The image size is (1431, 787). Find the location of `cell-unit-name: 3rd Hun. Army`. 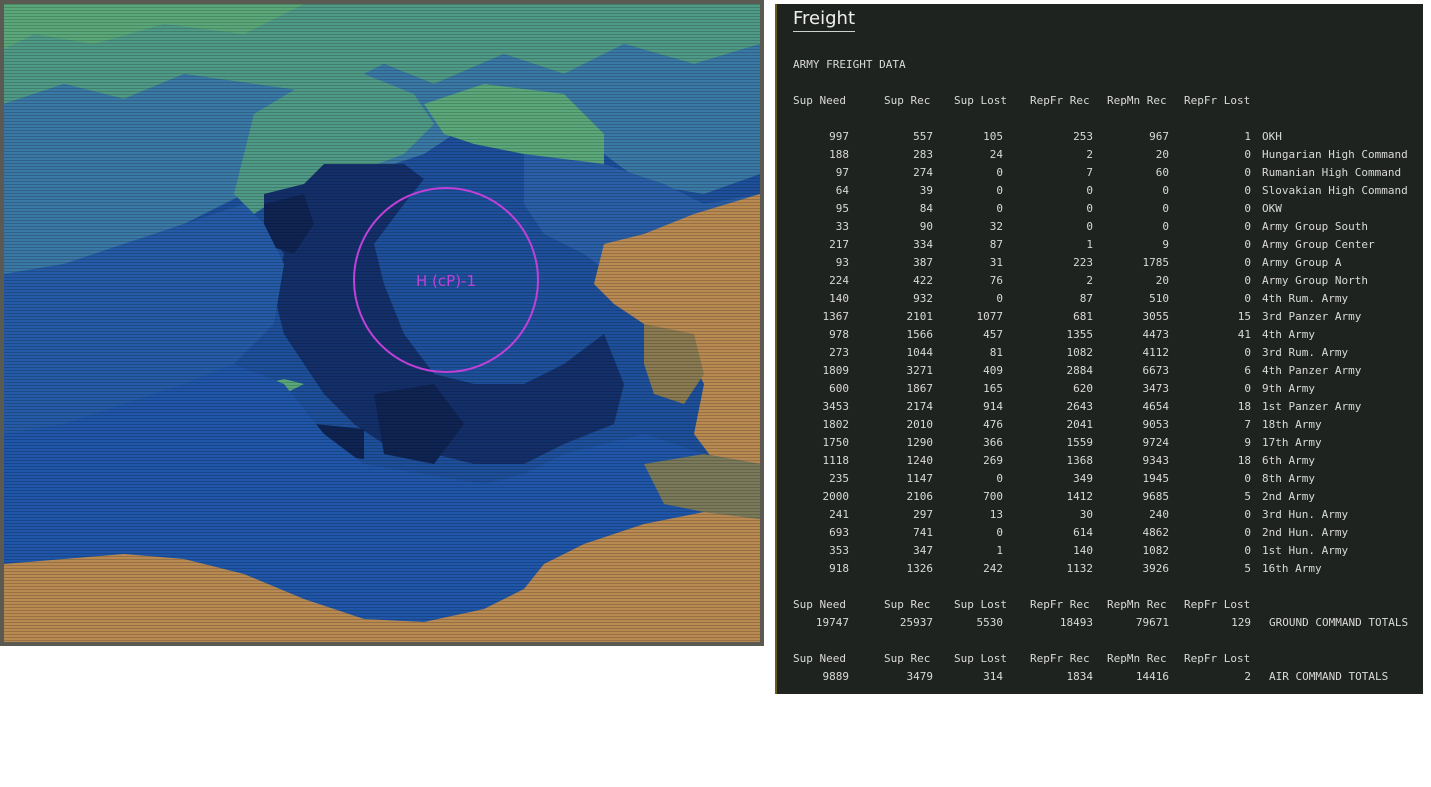

cell-unit-name: 3rd Hun. Army is located at coordinates (1305, 514).